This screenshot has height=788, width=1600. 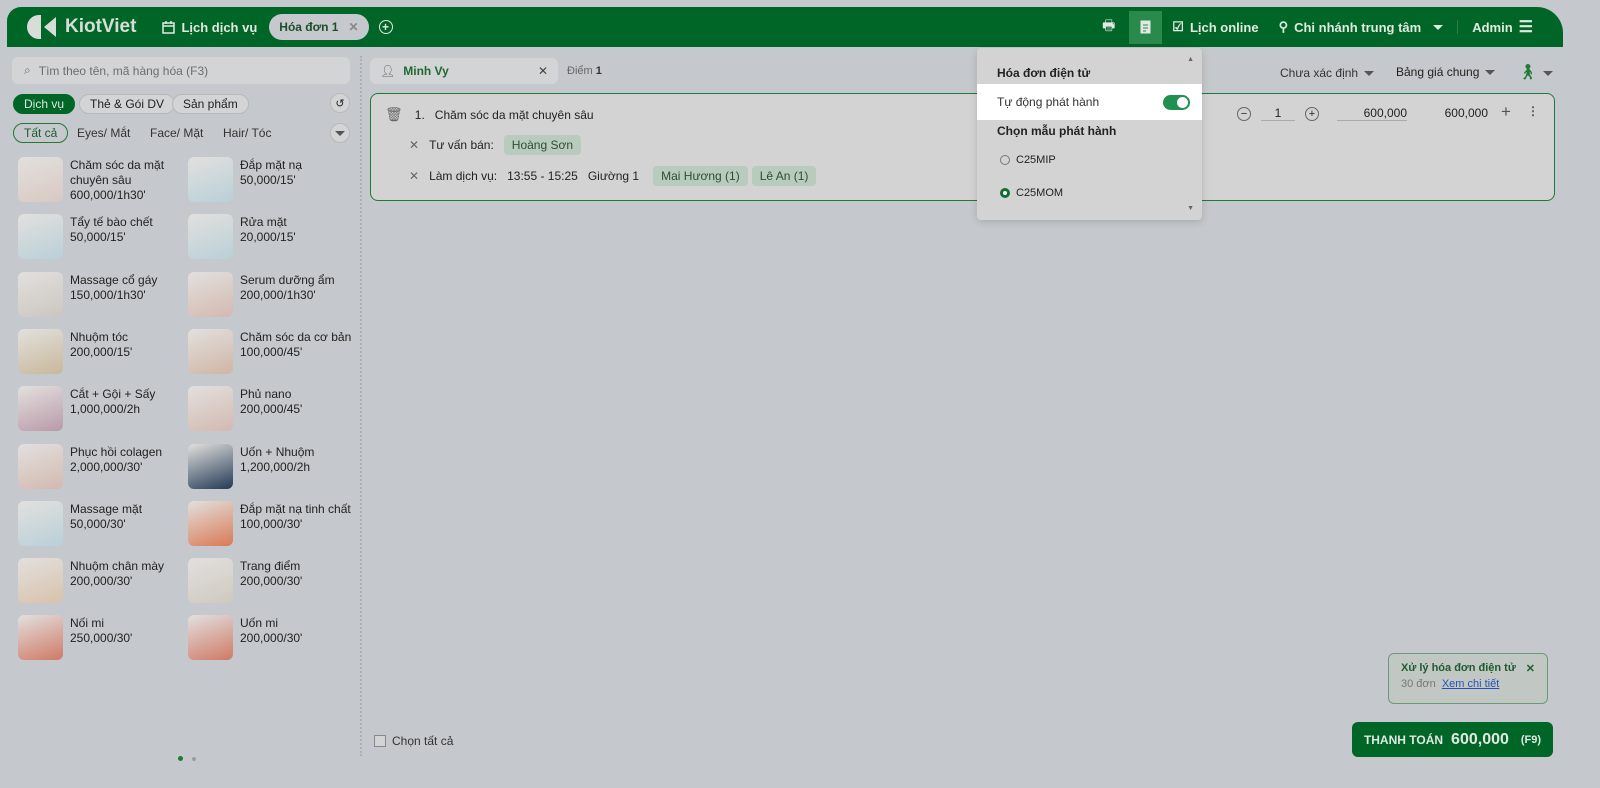 I want to click on product-name: Nhuộm tóc, so click(x=99, y=336).